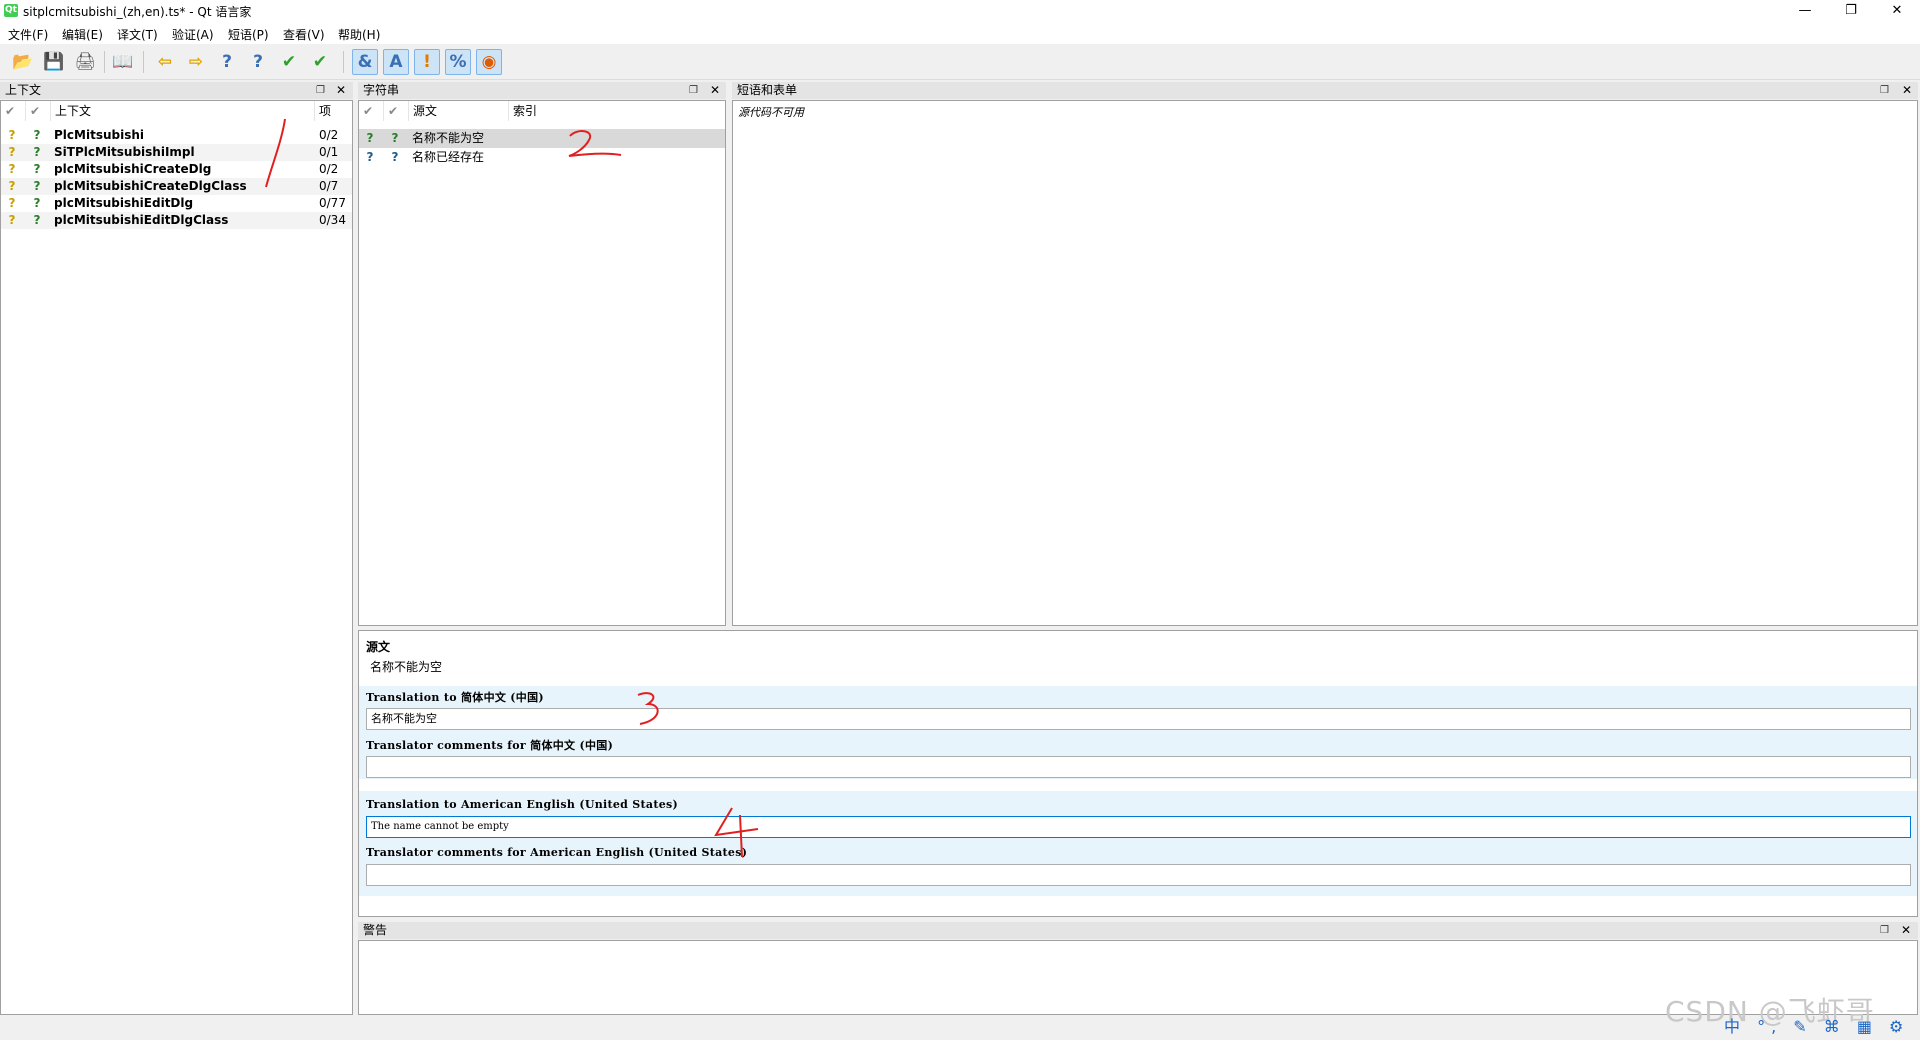  What do you see at coordinates (133, 169) in the screenshot?
I see `context-name: plcMitsubishiCreateDlg` at bounding box center [133, 169].